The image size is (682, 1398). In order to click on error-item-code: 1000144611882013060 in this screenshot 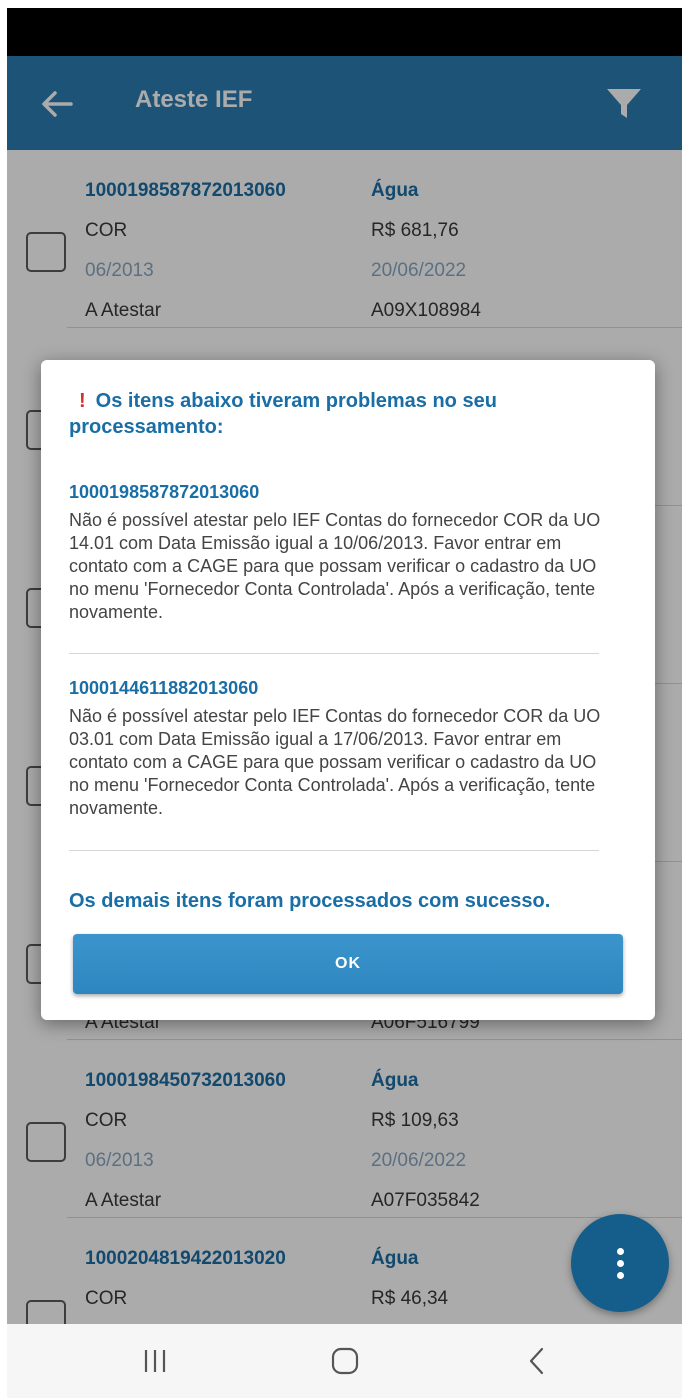, I will do `click(164, 688)`.